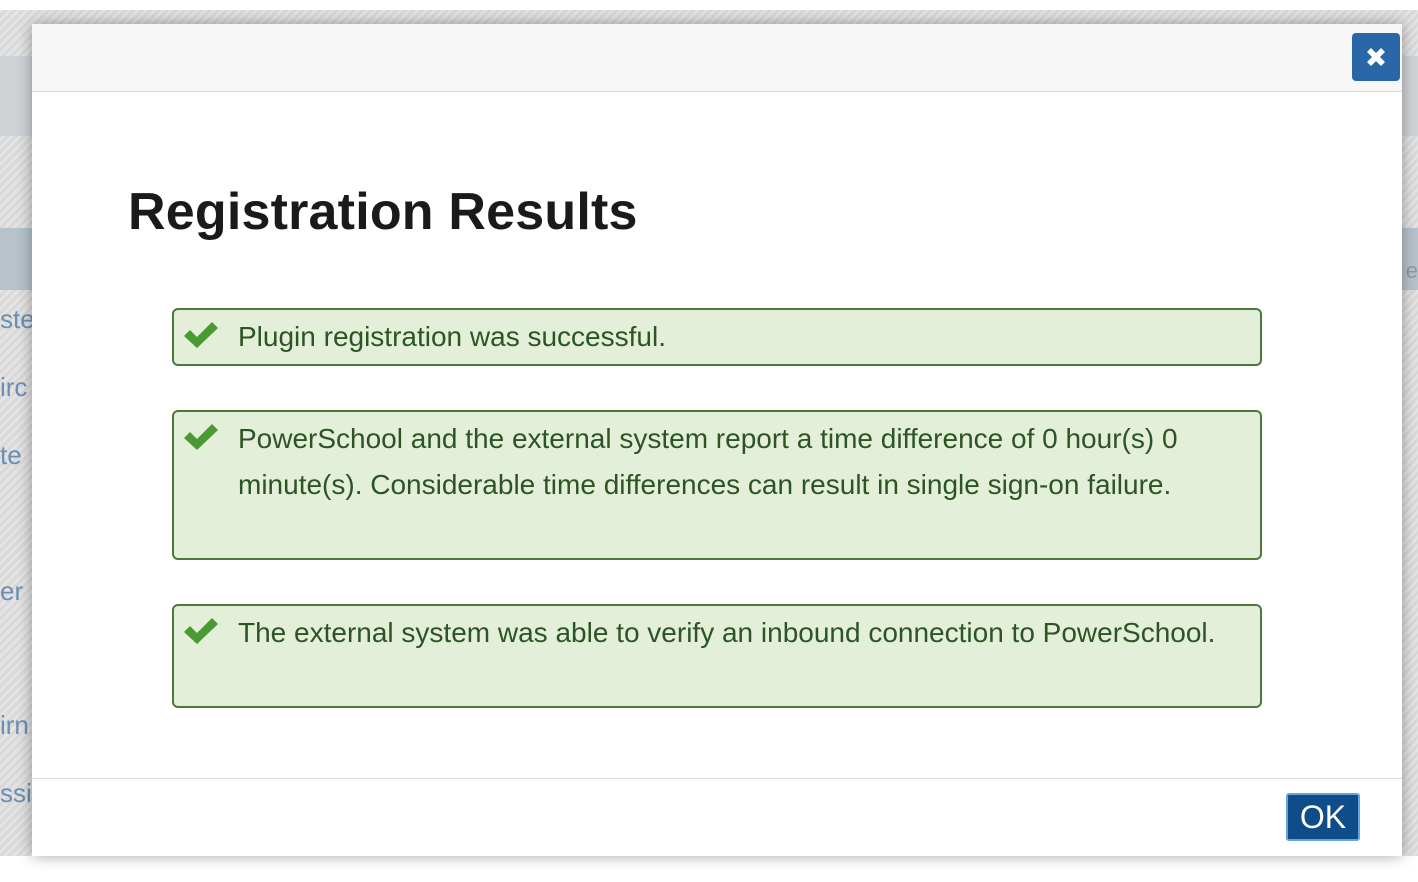 This screenshot has width=1418, height=882. Describe the element at coordinates (1323, 817) in the screenshot. I see `ok-button: OK` at that location.